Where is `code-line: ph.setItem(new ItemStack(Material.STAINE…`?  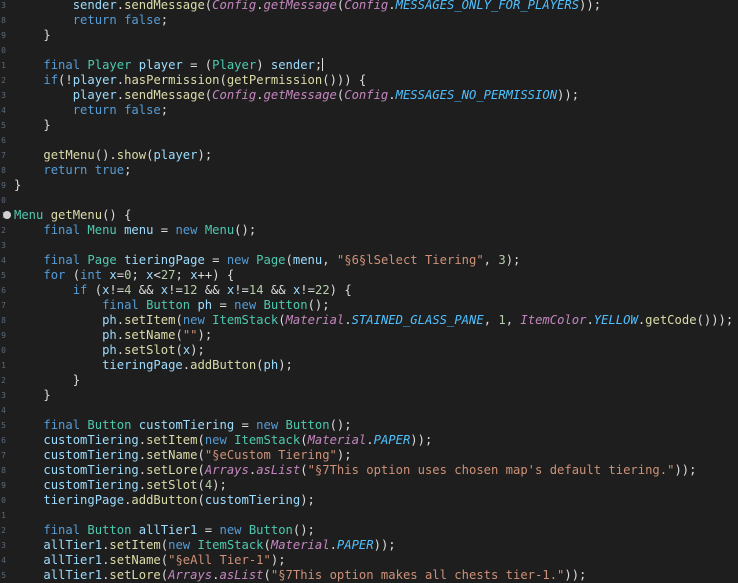 code-line: ph.setItem(new ItemStack(Material.STAINE… is located at coordinates (373, 320).